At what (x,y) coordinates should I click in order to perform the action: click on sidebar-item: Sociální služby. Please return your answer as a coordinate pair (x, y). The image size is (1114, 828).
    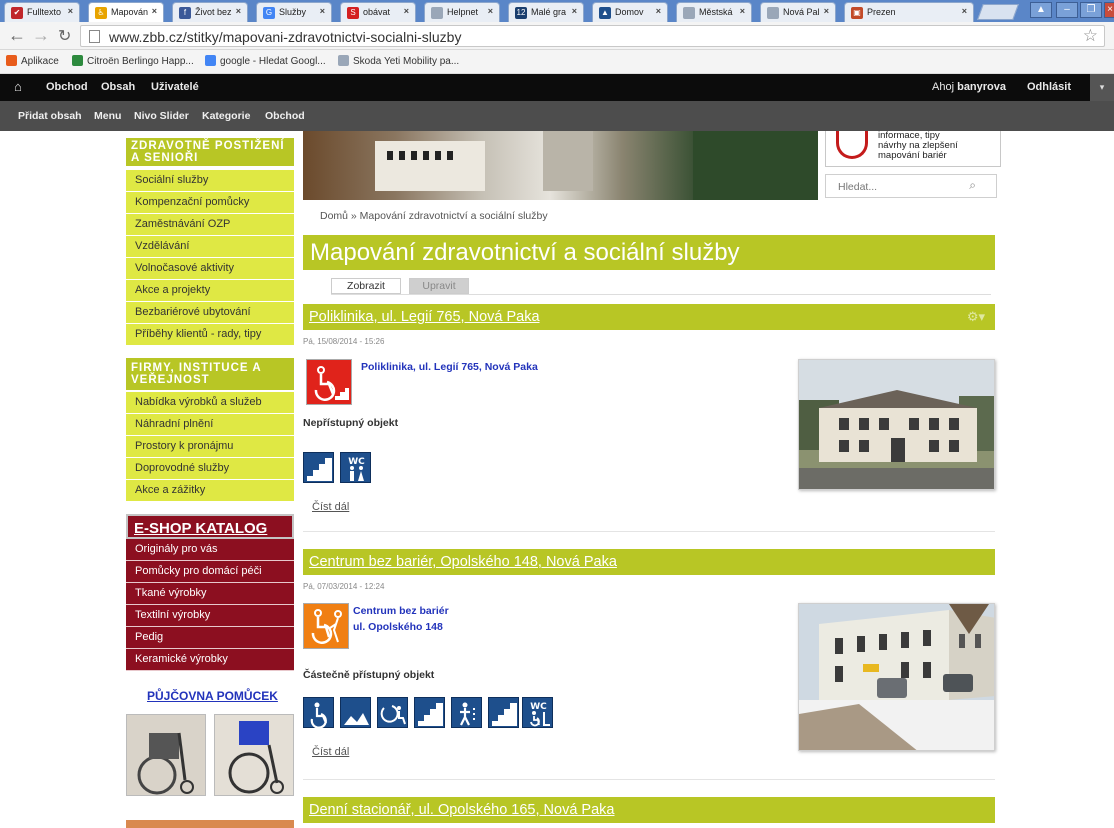
    Looking at the image, I should click on (210, 181).